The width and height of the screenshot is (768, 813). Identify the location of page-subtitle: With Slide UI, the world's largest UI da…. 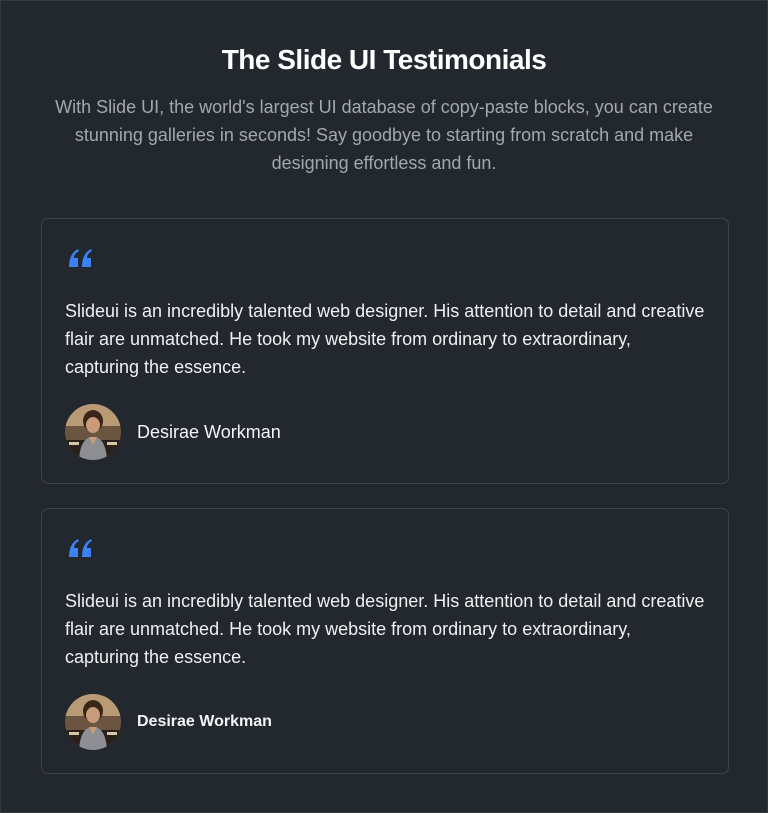
(384, 135).